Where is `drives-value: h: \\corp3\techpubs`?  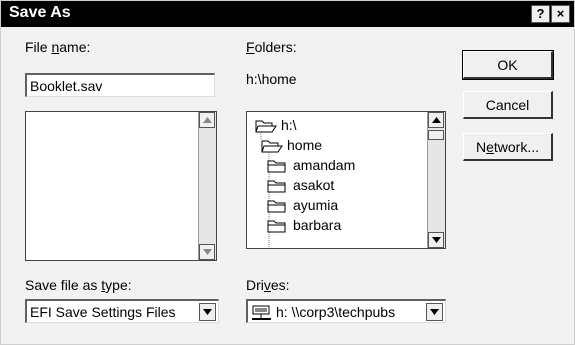 drives-value: h: \\corp3\techpubs is located at coordinates (336, 312).